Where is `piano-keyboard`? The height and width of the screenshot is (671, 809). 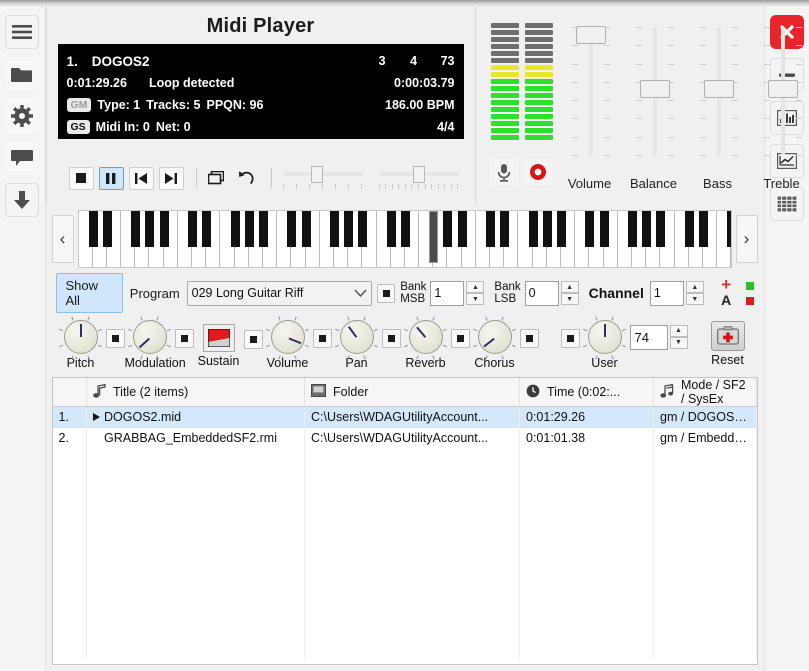 piano-keyboard is located at coordinates (404, 239).